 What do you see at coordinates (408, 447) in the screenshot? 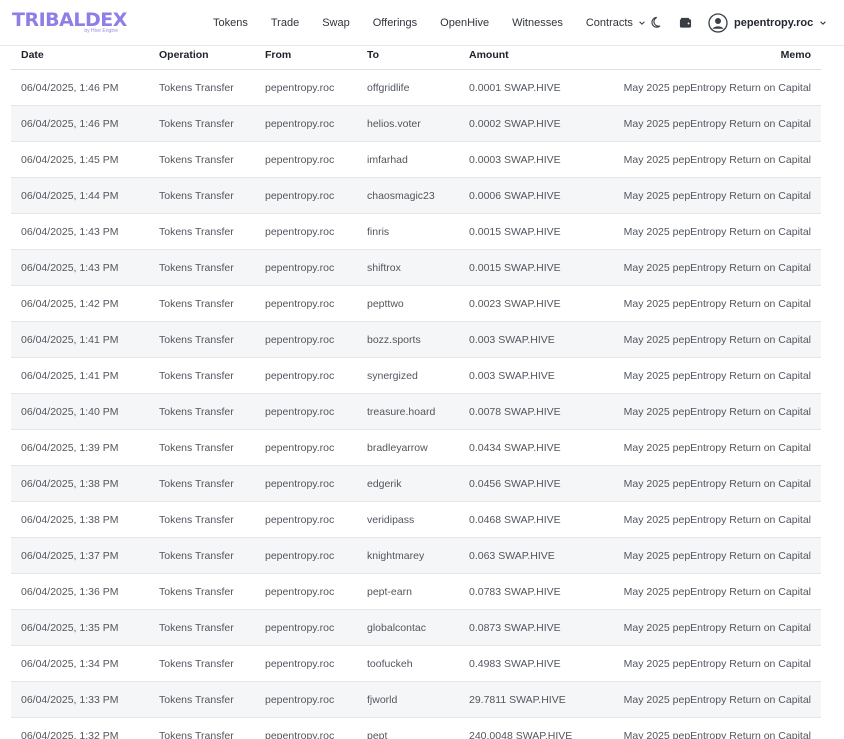
I see `cell-to: bradleyarrow` at bounding box center [408, 447].